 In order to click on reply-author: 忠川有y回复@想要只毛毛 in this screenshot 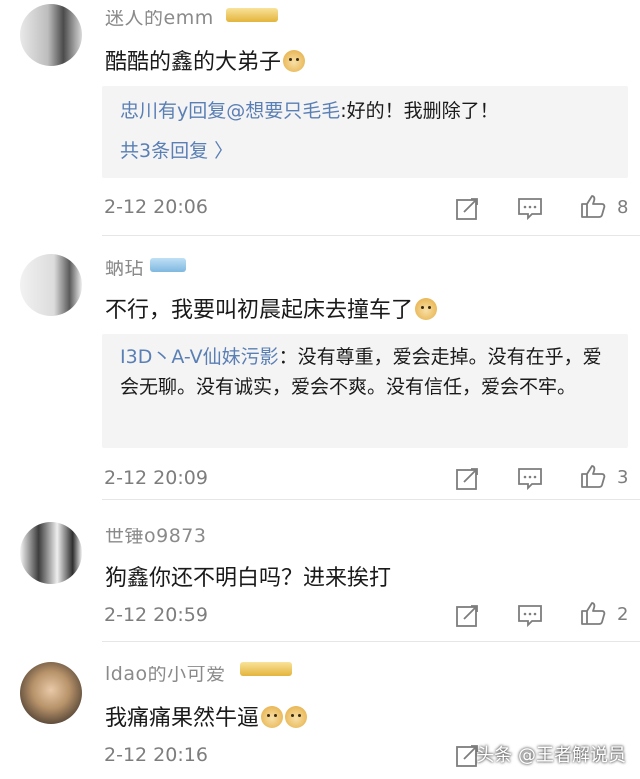, I will do `click(230, 111)`.